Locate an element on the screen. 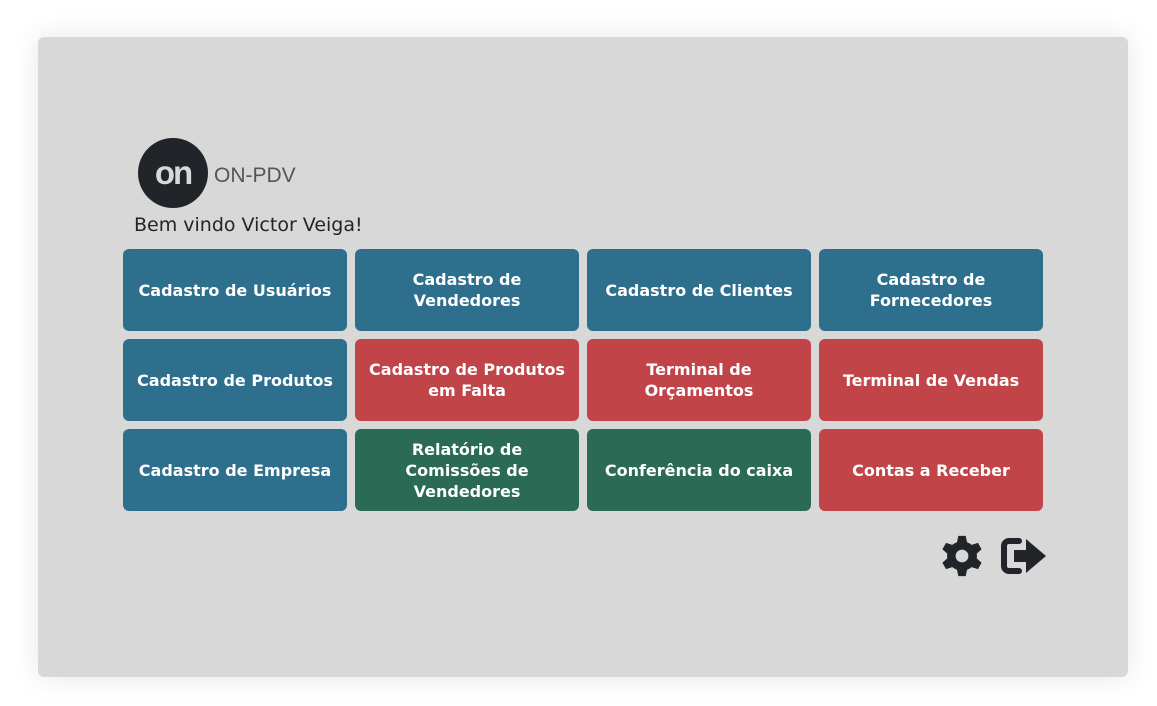 The image size is (1157, 706). relatorio-comissoes-button: Relatório de Comissões de Vendedores is located at coordinates (467, 470).